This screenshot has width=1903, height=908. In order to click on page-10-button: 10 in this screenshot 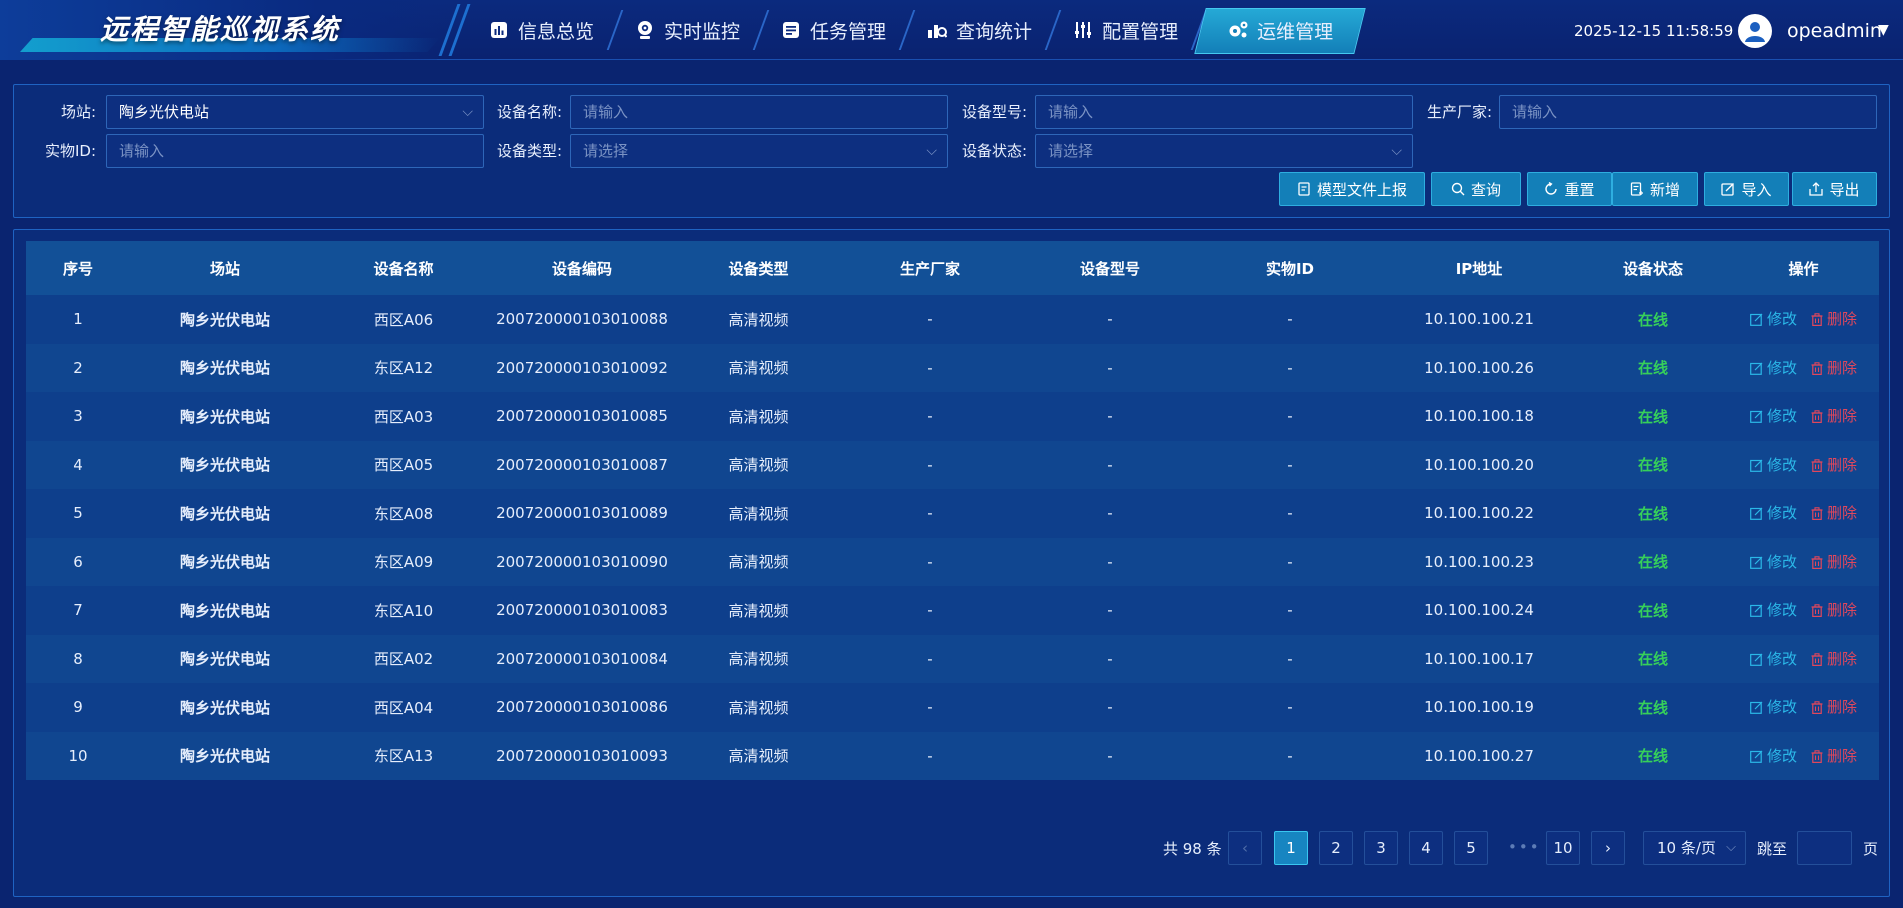, I will do `click(1563, 848)`.